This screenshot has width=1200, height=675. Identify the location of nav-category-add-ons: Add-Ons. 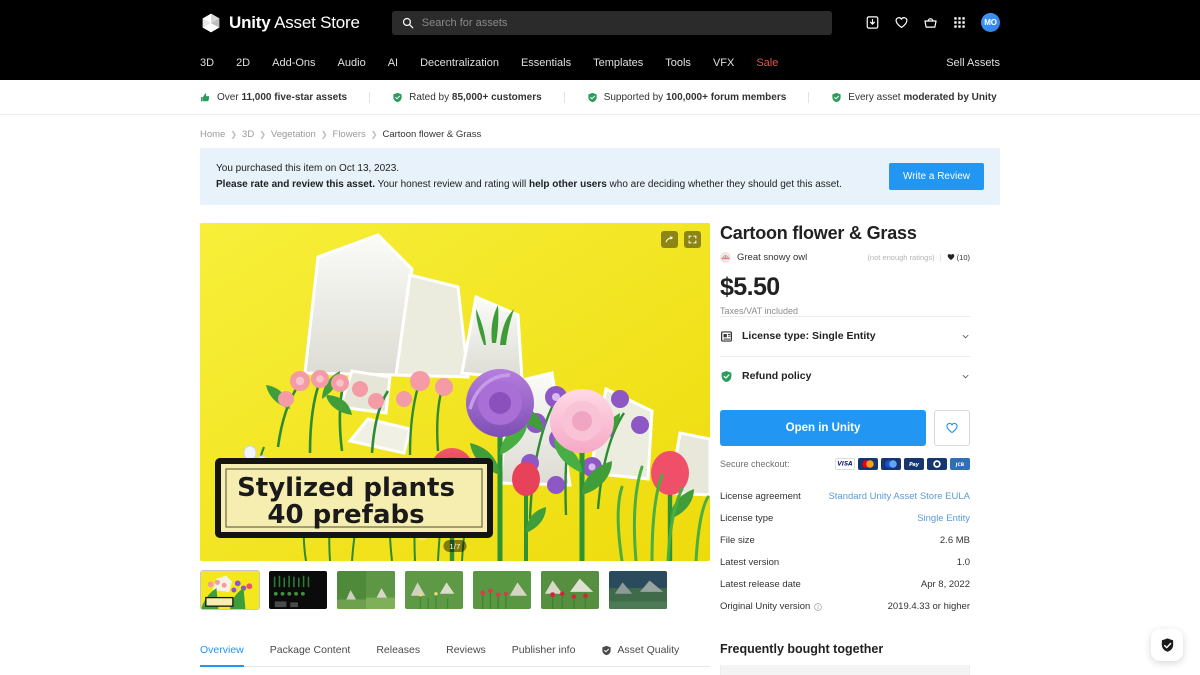
(293, 63).